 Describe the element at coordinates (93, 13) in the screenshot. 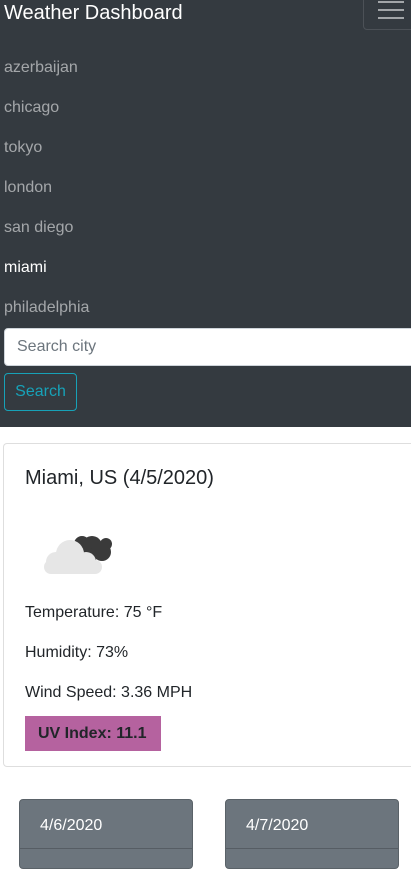

I see `app-title: Weather Dashboard` at that location.